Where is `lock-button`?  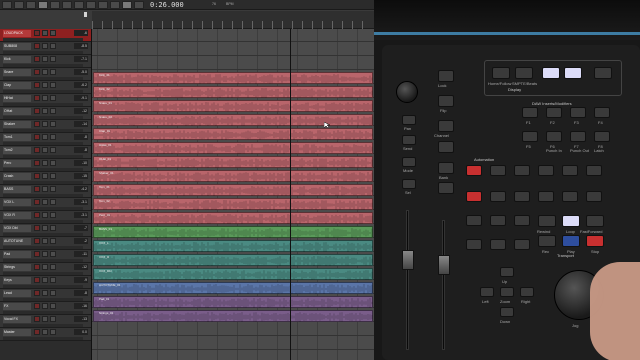
lock-button is located at coordinates (446, 76).